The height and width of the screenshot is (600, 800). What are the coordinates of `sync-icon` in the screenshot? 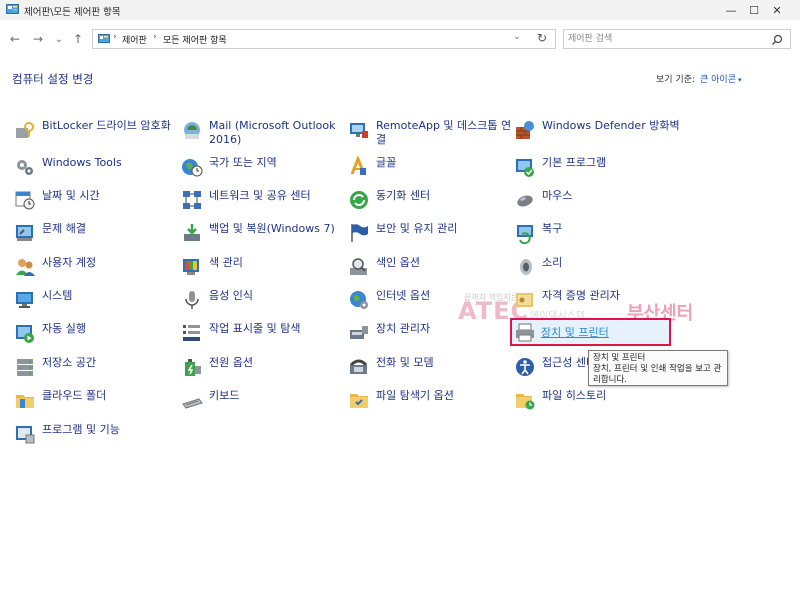 It's located at (359, 200).